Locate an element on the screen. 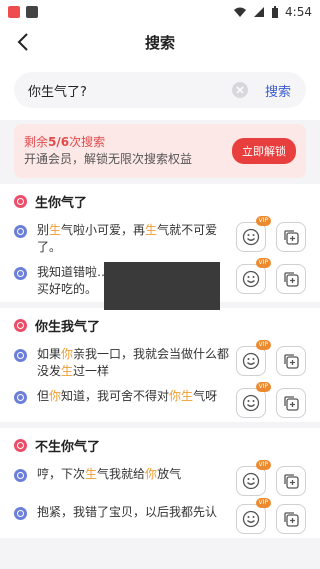 This screenshot has height=569, width=320. redaction-overlay is located at coordinates (162, 286).